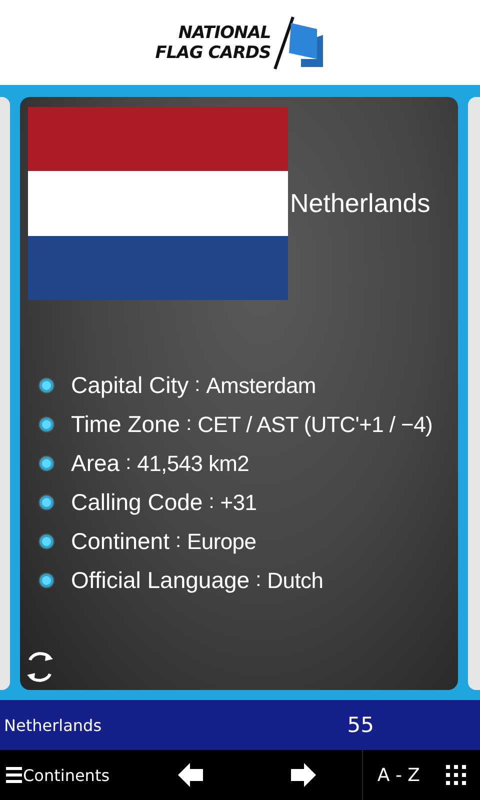 This screenshot has width=480, height=800. I want to click on left-arrow-icon, so click(191, 775).